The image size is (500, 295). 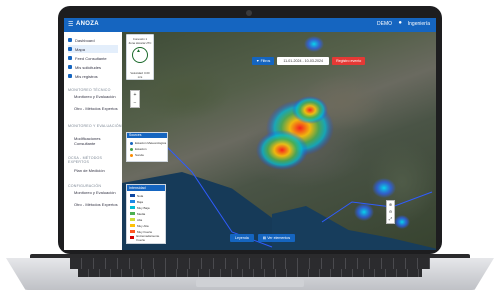 I want to click on legend-label: Muy Baja, so click(x=143, y=207).